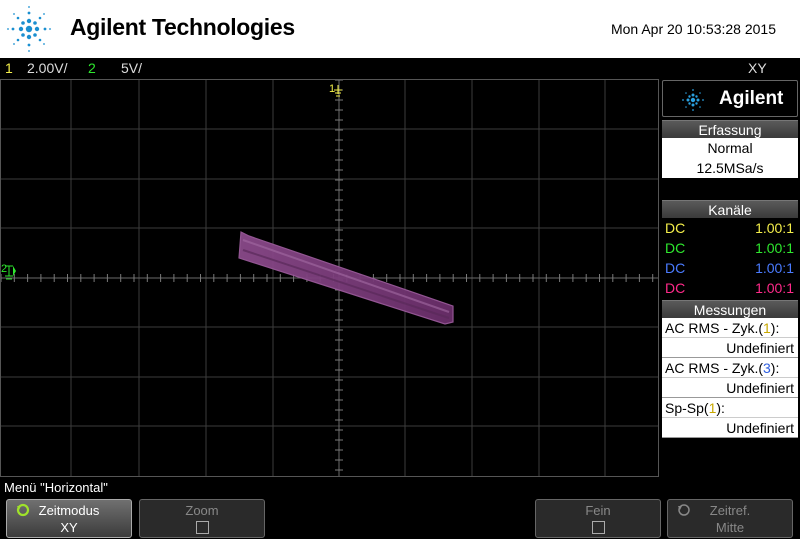 Image resolution: width=800 pixels, height=539 pixels. Describe the element at coordinates (730, 408) in the screenshot. I see `measurement-label-row: Sp-Sp(1):` at that location.